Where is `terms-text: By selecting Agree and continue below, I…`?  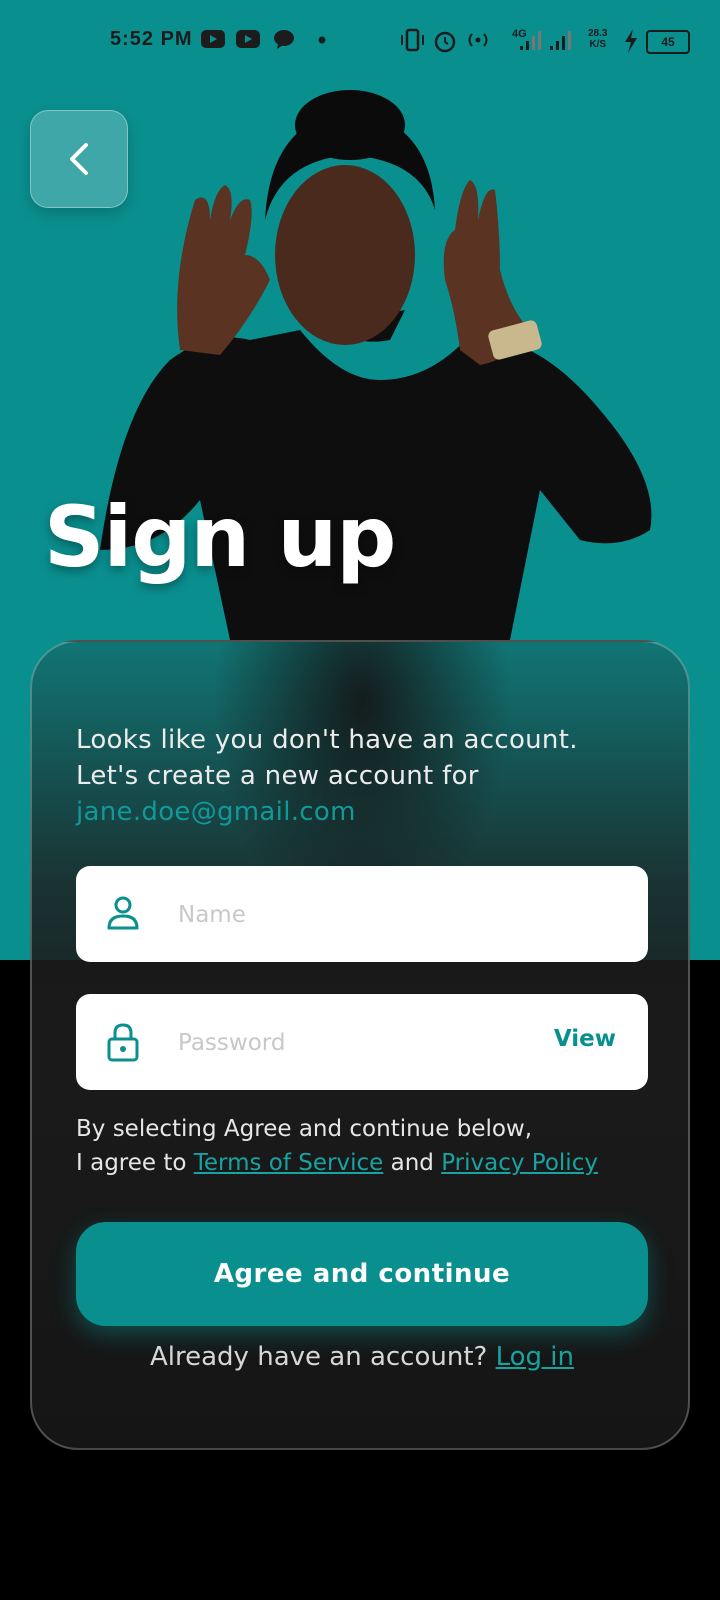 terms-text: By selecting Agree and continue below, I… is located at coordinates (366, 1146).